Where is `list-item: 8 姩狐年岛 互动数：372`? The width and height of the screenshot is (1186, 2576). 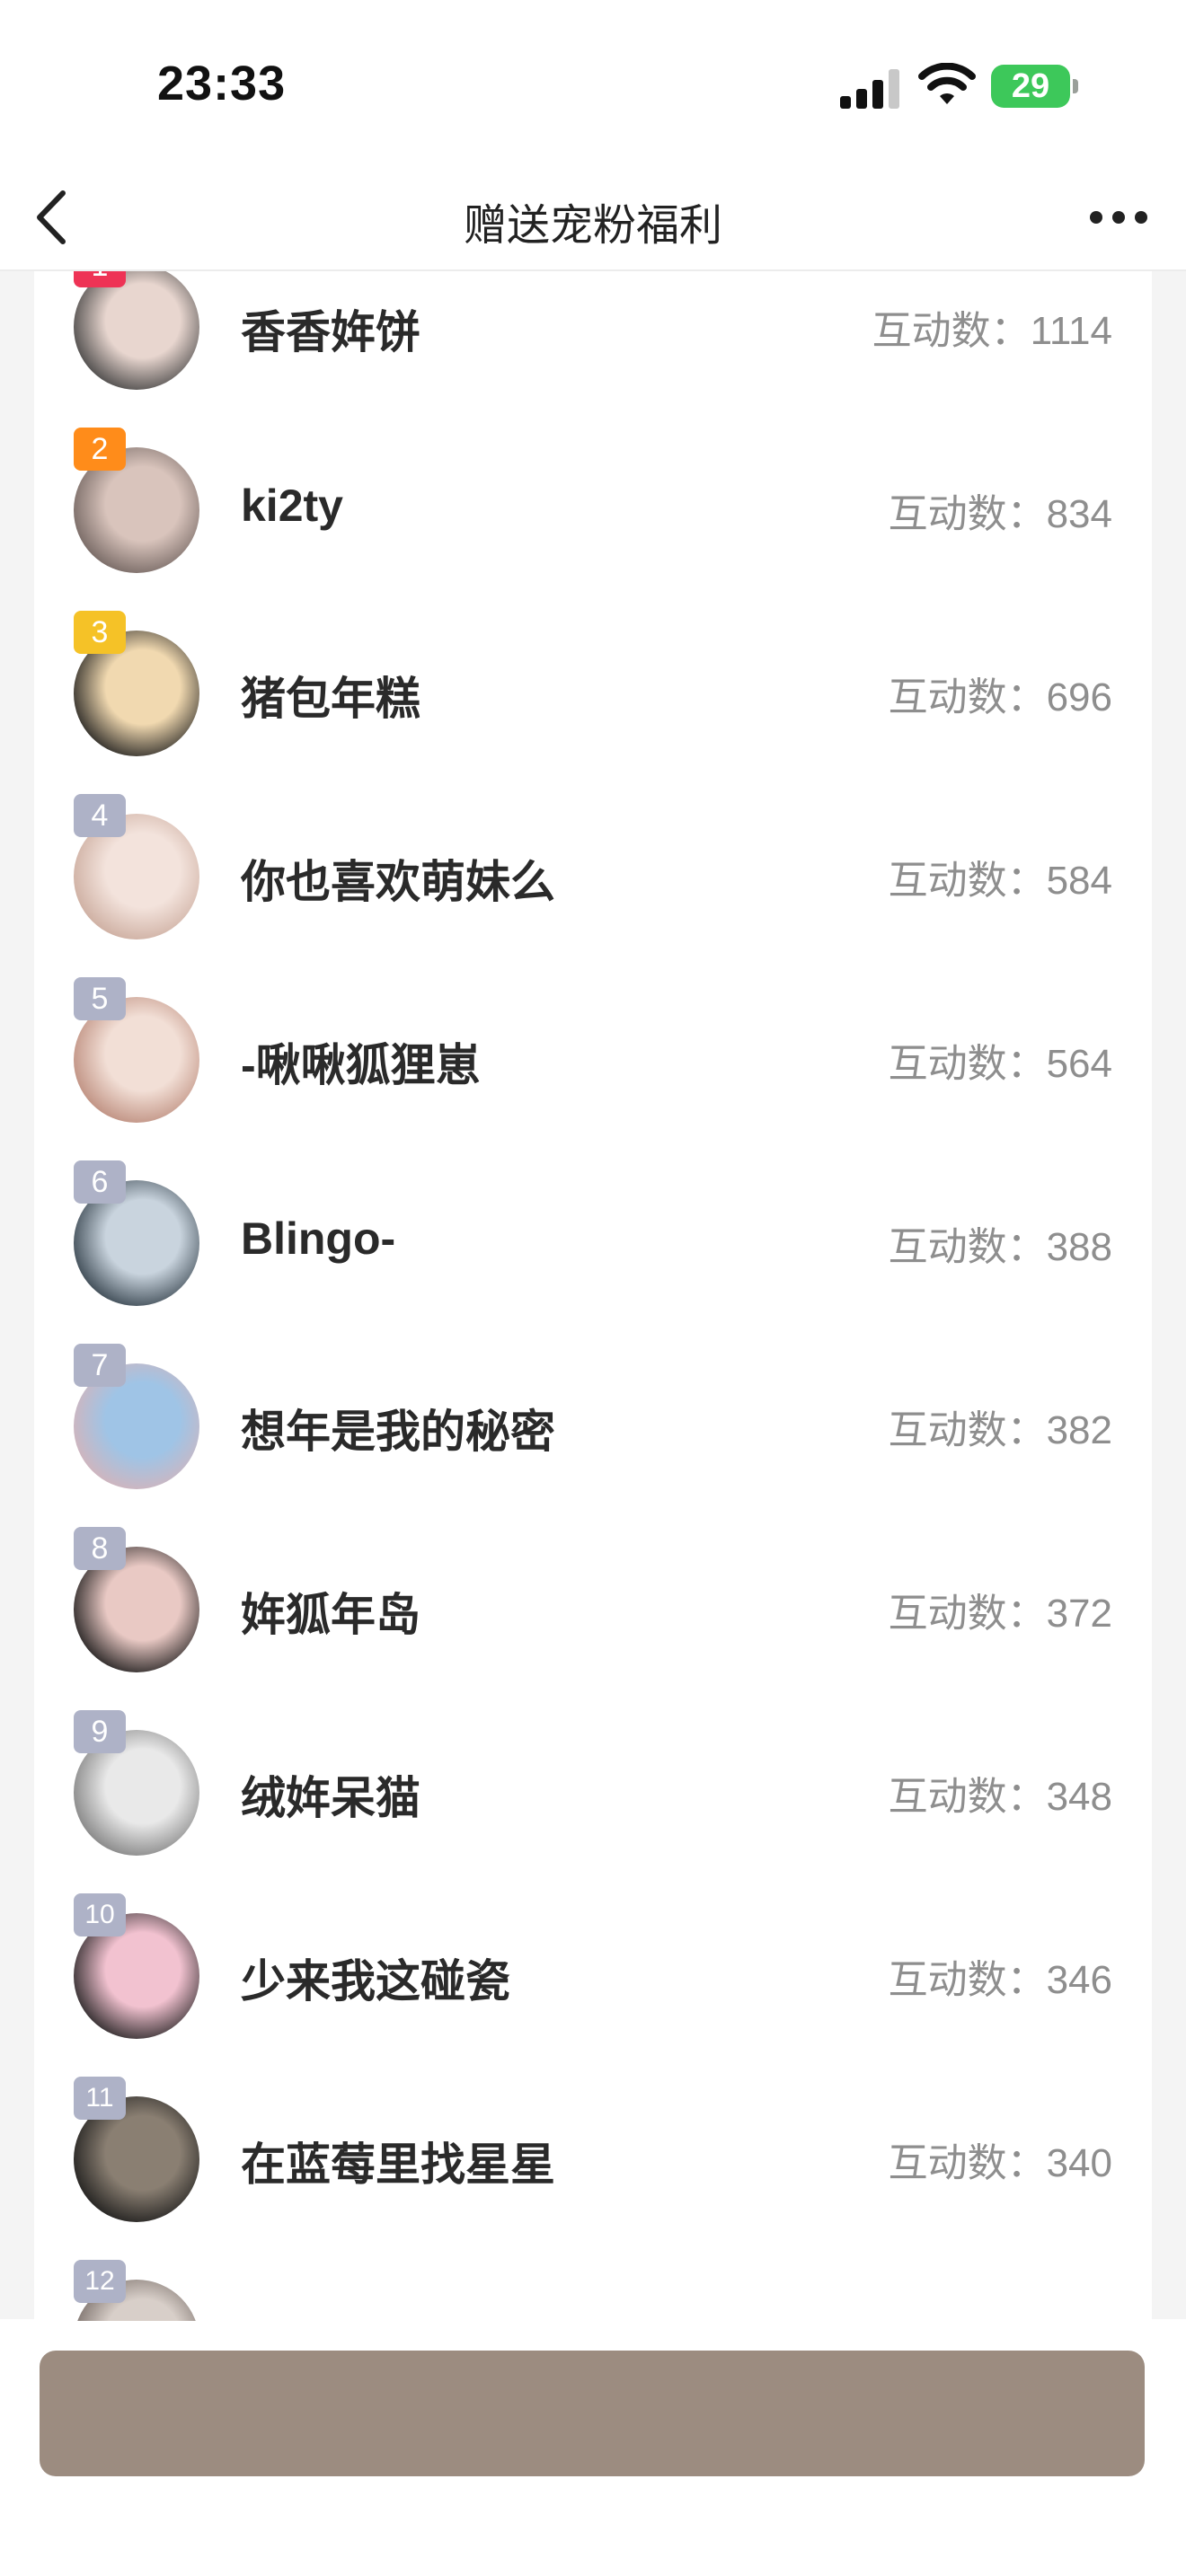
list-item: 8 姩狐年岛 互动数：372 is located at coordinates (593, 1611).